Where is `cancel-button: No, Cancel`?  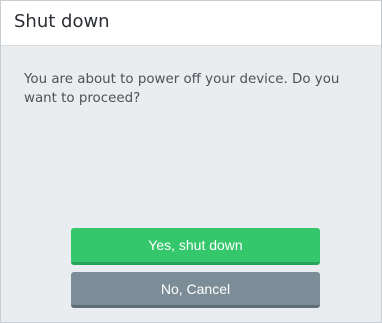 cancel-button: No, Cancel is located at coordinates (195, 290).